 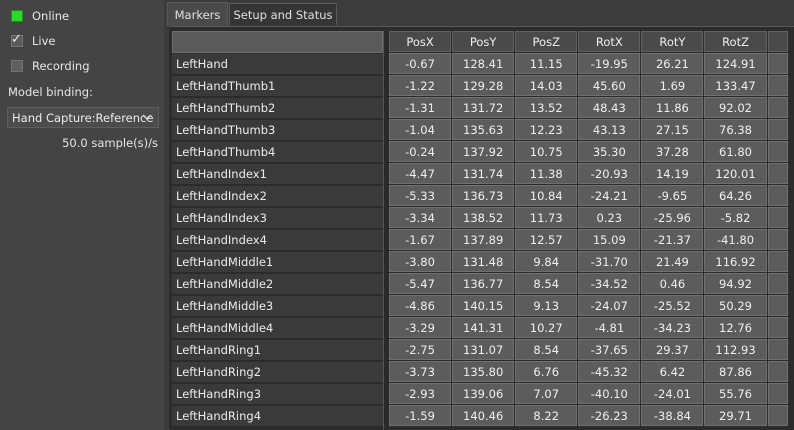 I want to click on recording-toggle: Recording, so click(x=50, y=66).